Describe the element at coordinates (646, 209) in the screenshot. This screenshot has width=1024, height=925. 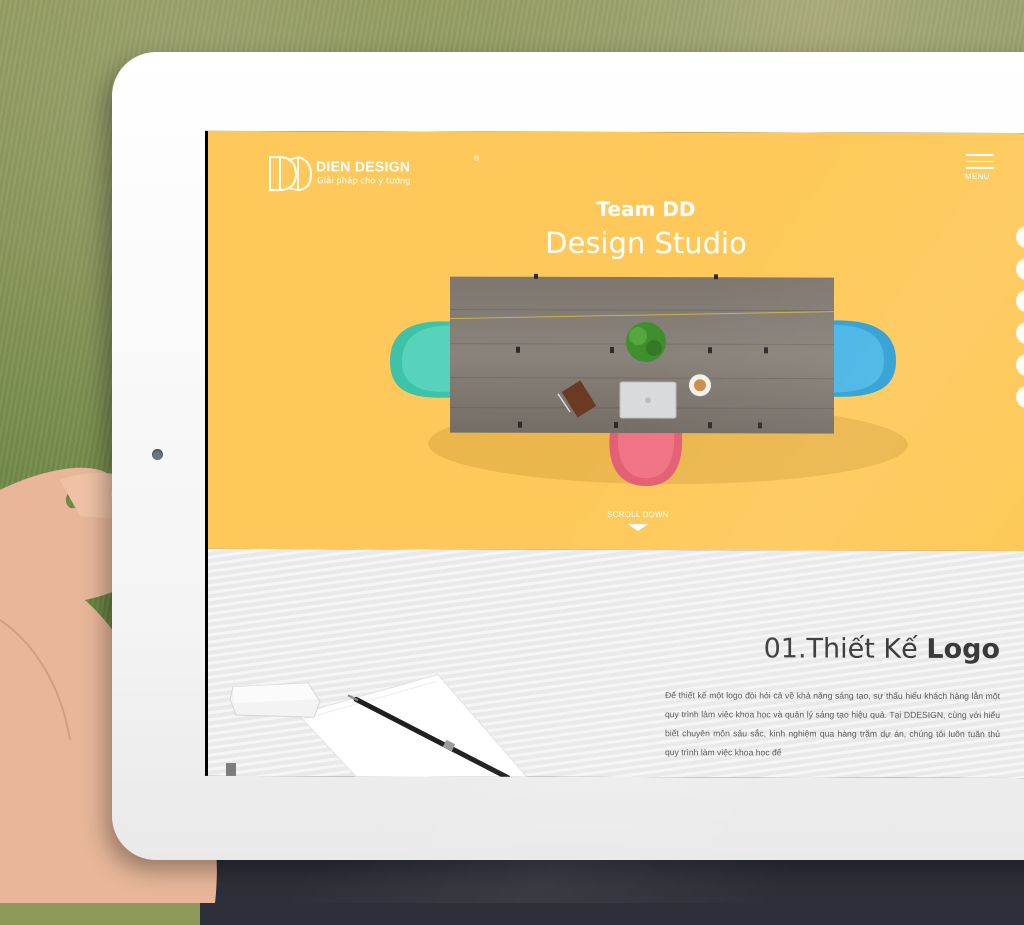
I see `hero-title: Team DD` at that location.